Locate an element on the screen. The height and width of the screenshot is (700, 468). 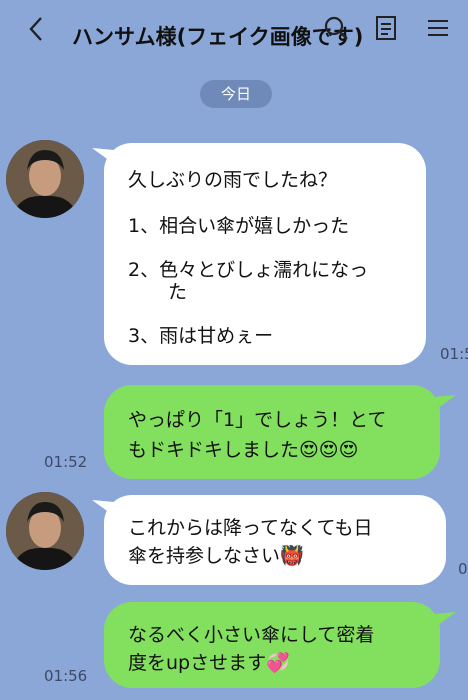
message-line: 傘を持参しなさい👹 is located at coordinates (216, 556).